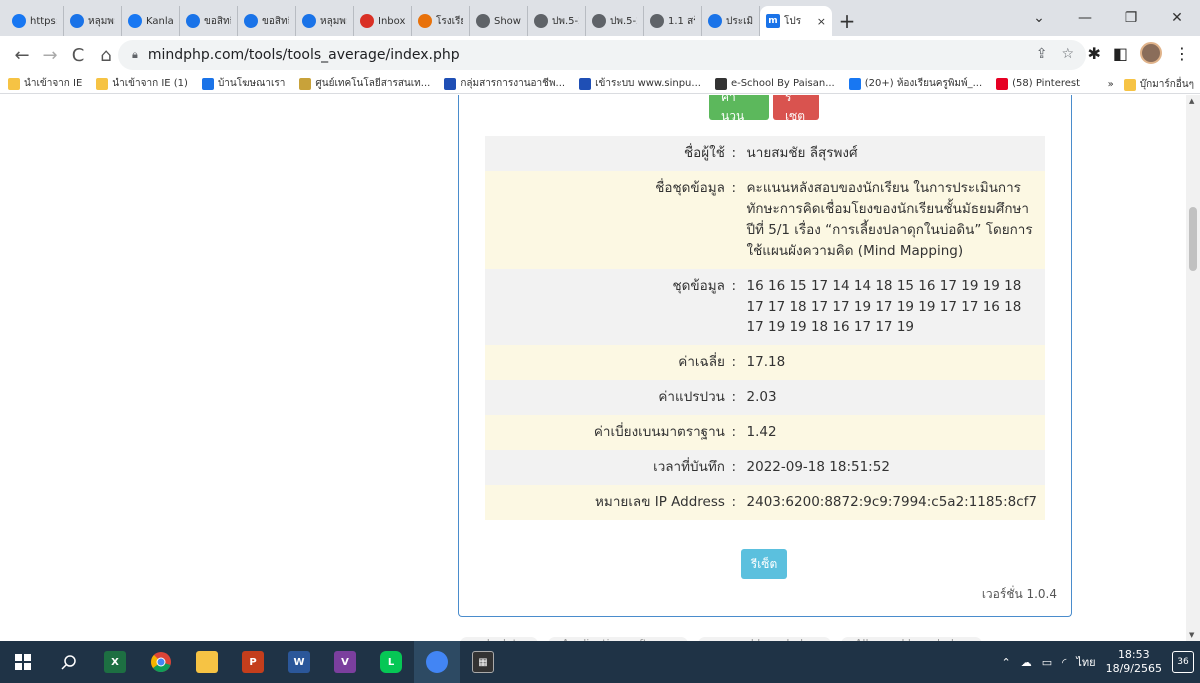 The width and height of the screenshot is (1200, 683). I want to click on page-scrollbar: ▲ ▼, so click(1193, 368).